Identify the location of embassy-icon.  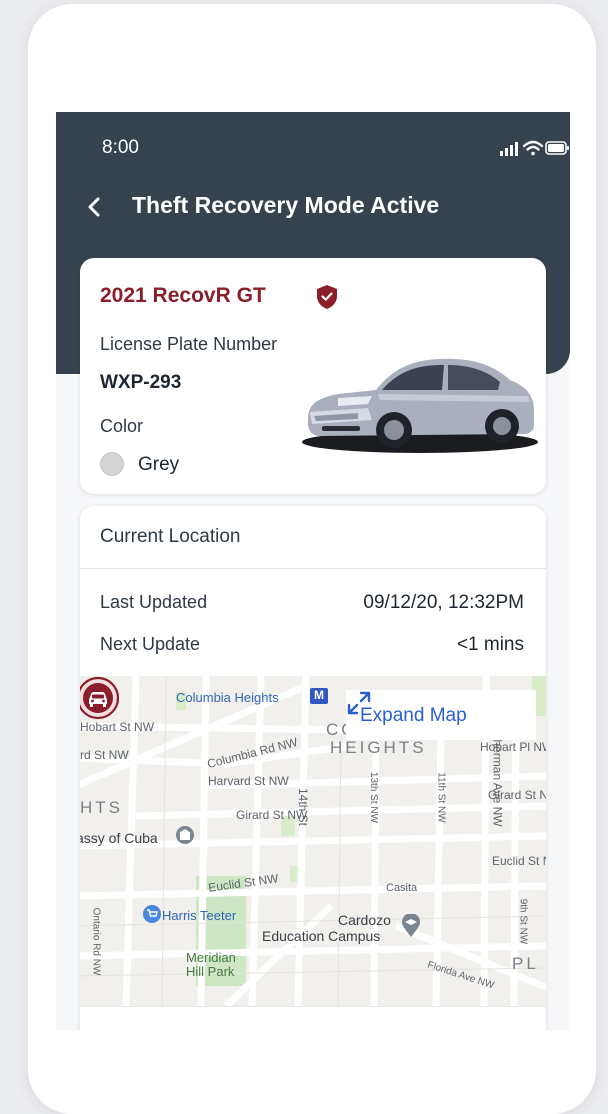
(185, 835).